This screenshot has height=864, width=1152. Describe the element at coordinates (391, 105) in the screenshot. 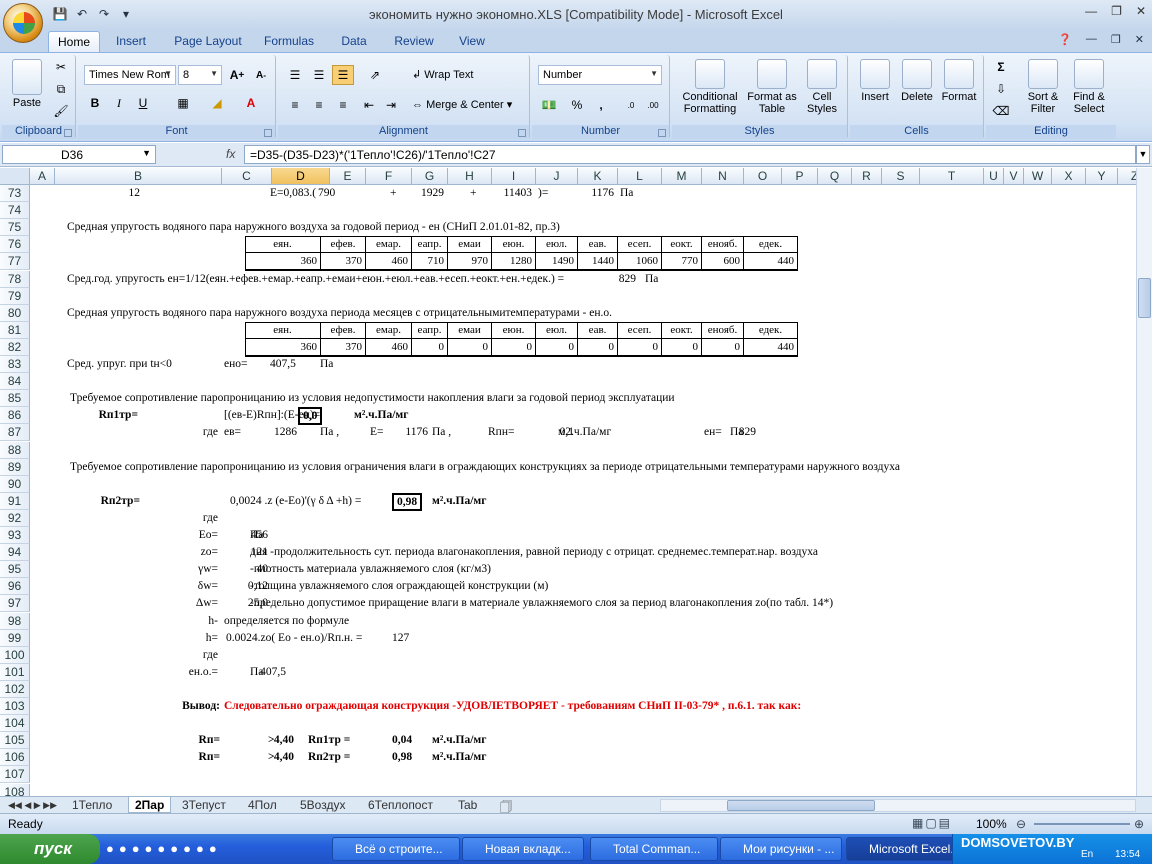

I see `increase-indent-icon: ⇥` at that location.